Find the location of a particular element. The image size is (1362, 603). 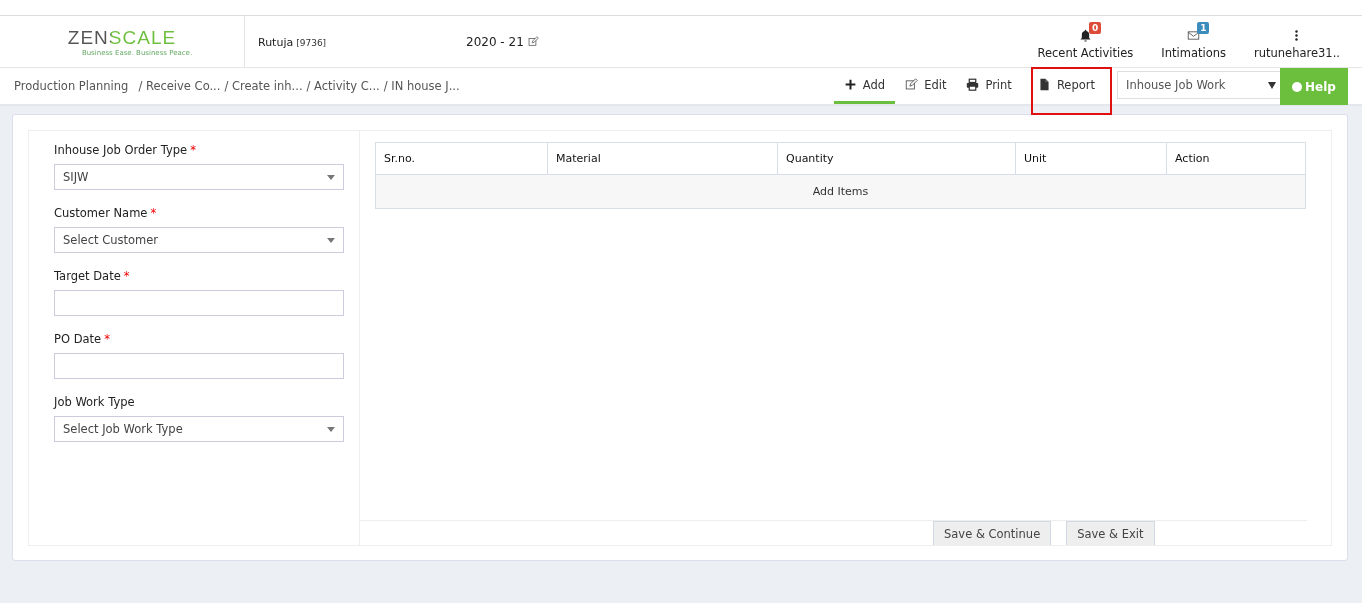

field-label: PO Date * is located at coordinates (82, 340).